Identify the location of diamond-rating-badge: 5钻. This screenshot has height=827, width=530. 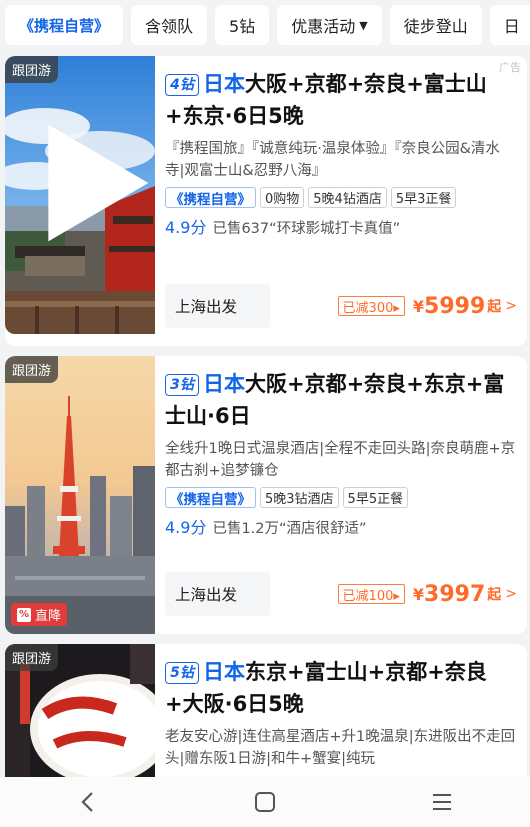
(182, 673).